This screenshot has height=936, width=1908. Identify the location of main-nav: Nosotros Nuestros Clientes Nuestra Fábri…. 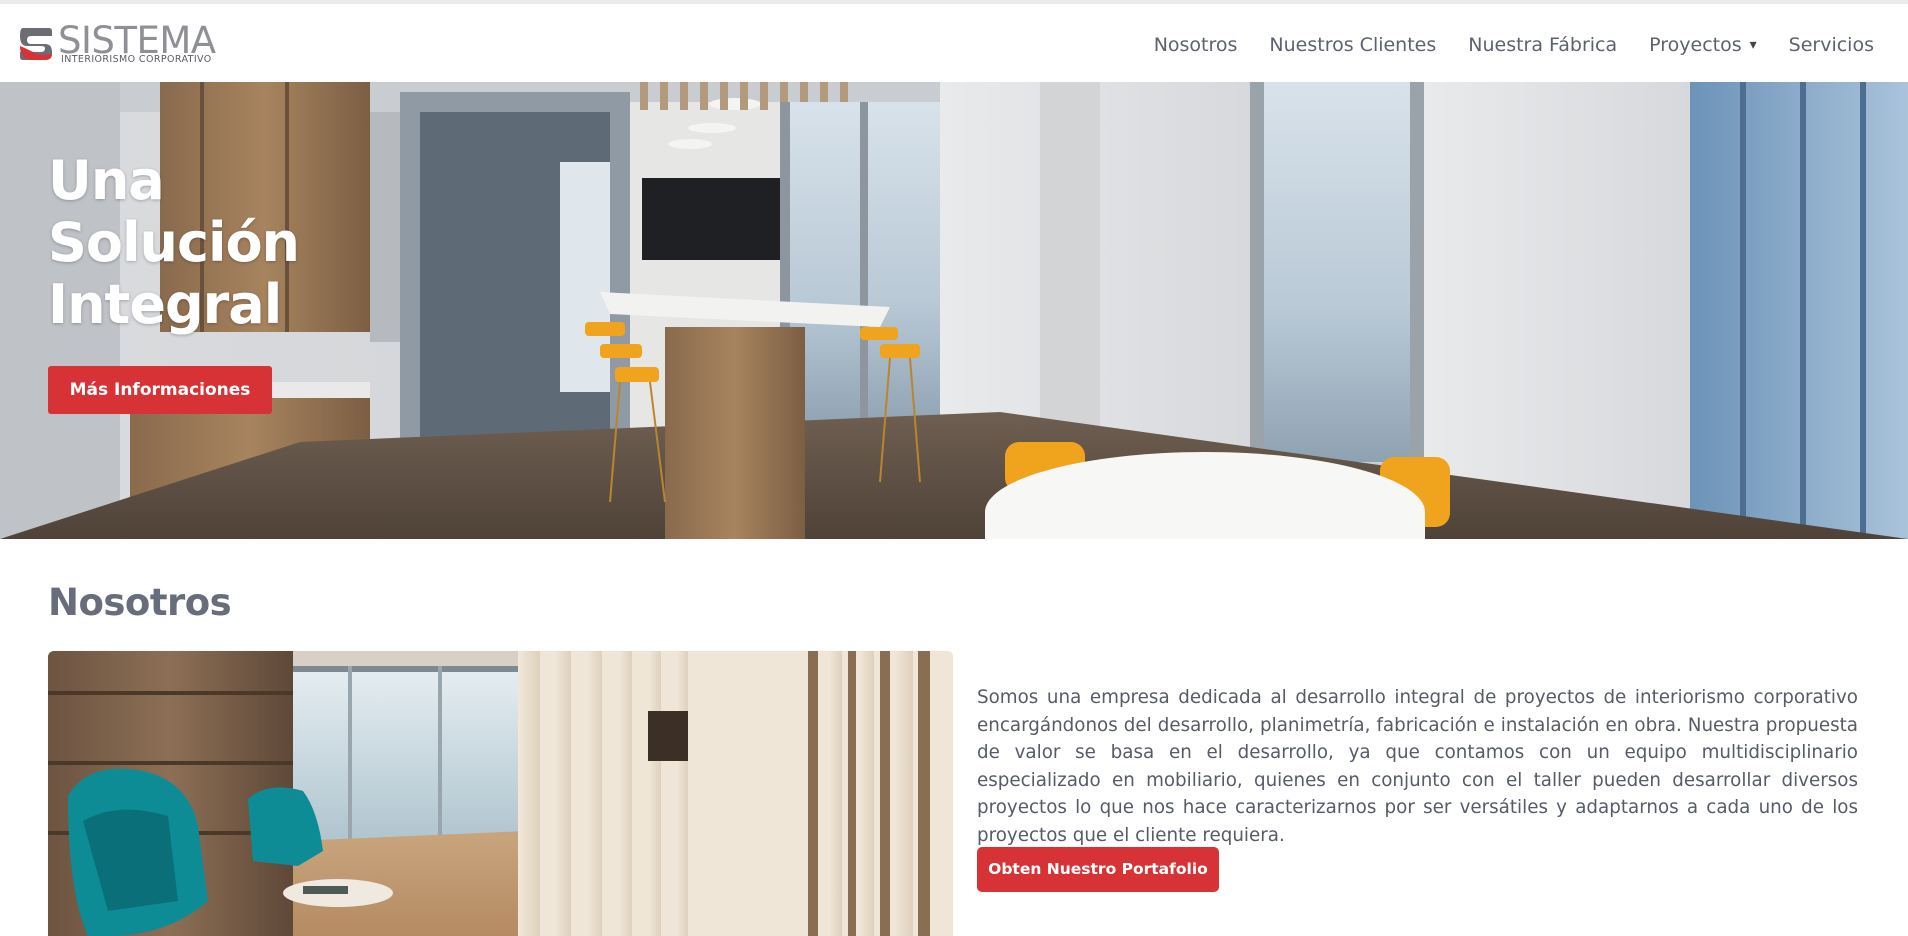
(1506, 45).